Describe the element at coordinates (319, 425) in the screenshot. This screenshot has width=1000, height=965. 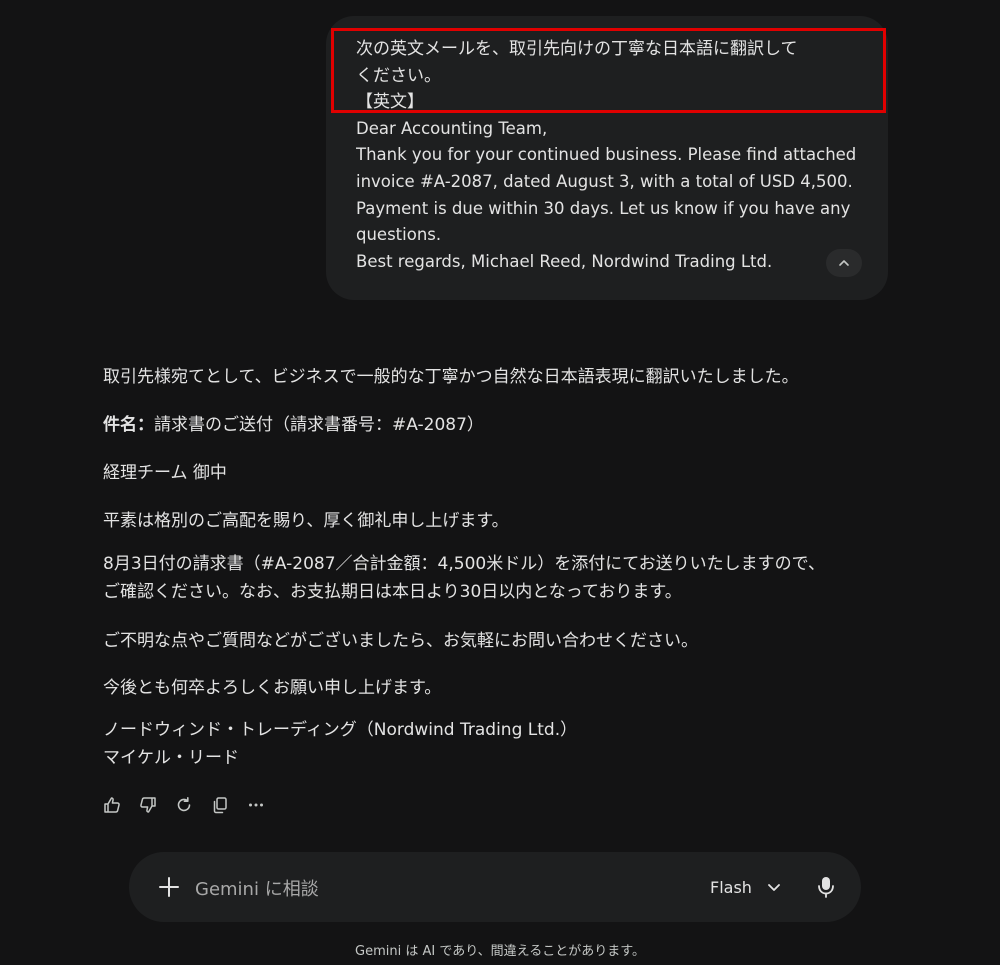
I see `subject-value: 請求書のご送付（請求書番号：#A-2087）` at that location.